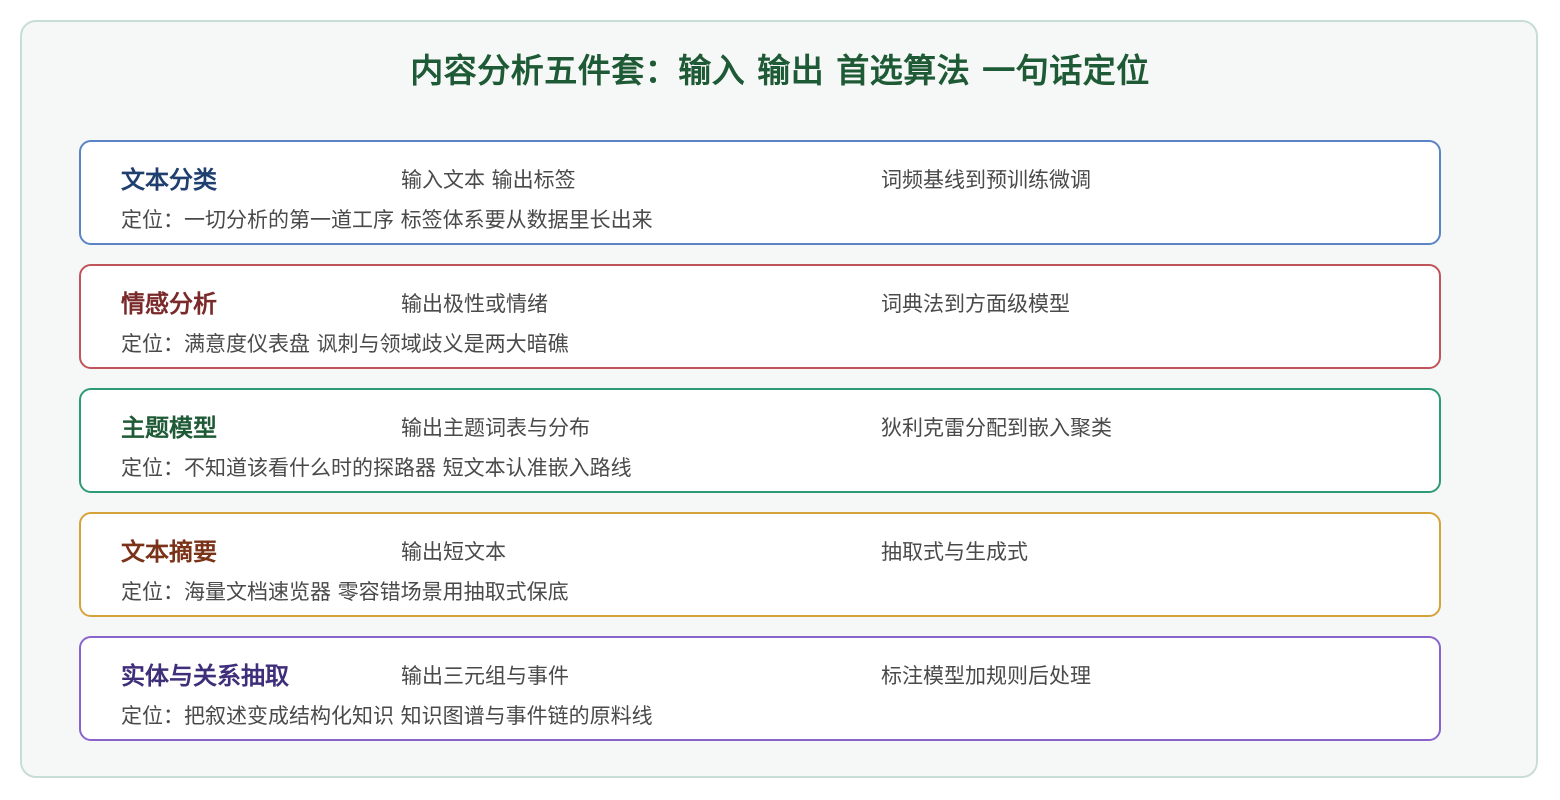 This screenshot has width=1560, height=800. What do you see at coordinates (954, 552) in the screenshot?
I see `card-algorithm: 抽取式与生成式` at bounding box center [954, 552].